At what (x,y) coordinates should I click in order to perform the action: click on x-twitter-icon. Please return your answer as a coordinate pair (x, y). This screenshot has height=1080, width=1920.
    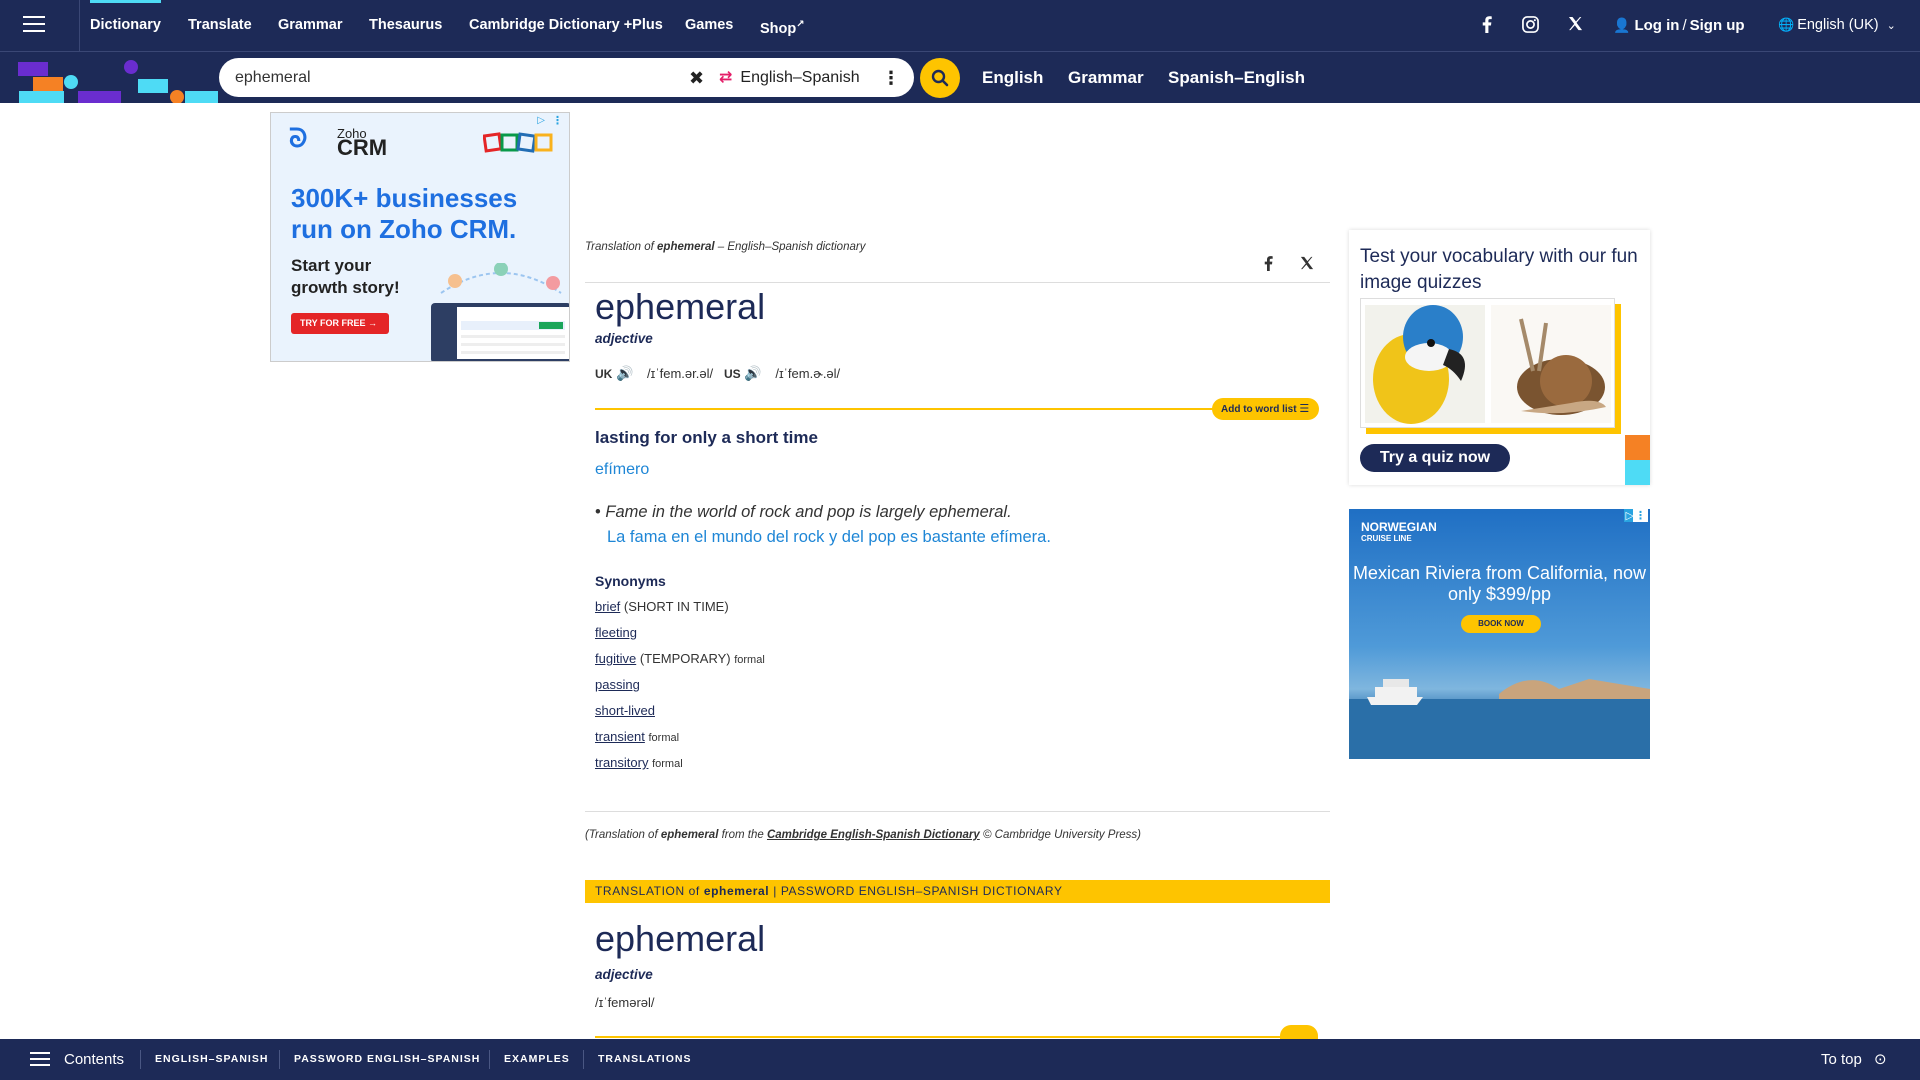
    Looking at the image, I should click on (1575, 26).